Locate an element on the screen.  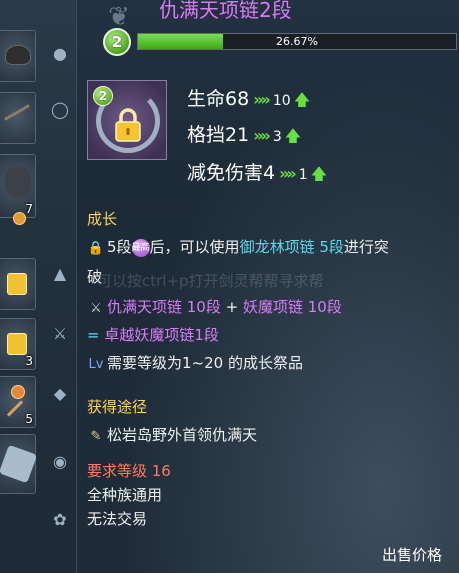
acquire-source: ✎ 松岩岛野外首领仇满天 is located at coordinates (172, 434).